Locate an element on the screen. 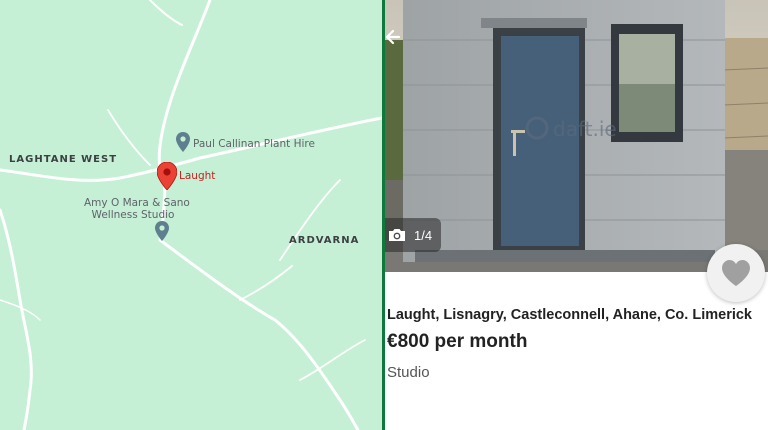 Image resolution: width=768 pixels, height=430 pixels. heart-icon is located at coordinates (736, 273).